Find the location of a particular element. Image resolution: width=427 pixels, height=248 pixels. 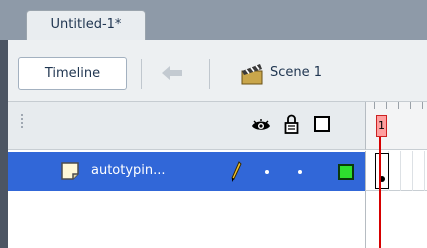

panel-grip-handle is located at coordinates (22, 121).